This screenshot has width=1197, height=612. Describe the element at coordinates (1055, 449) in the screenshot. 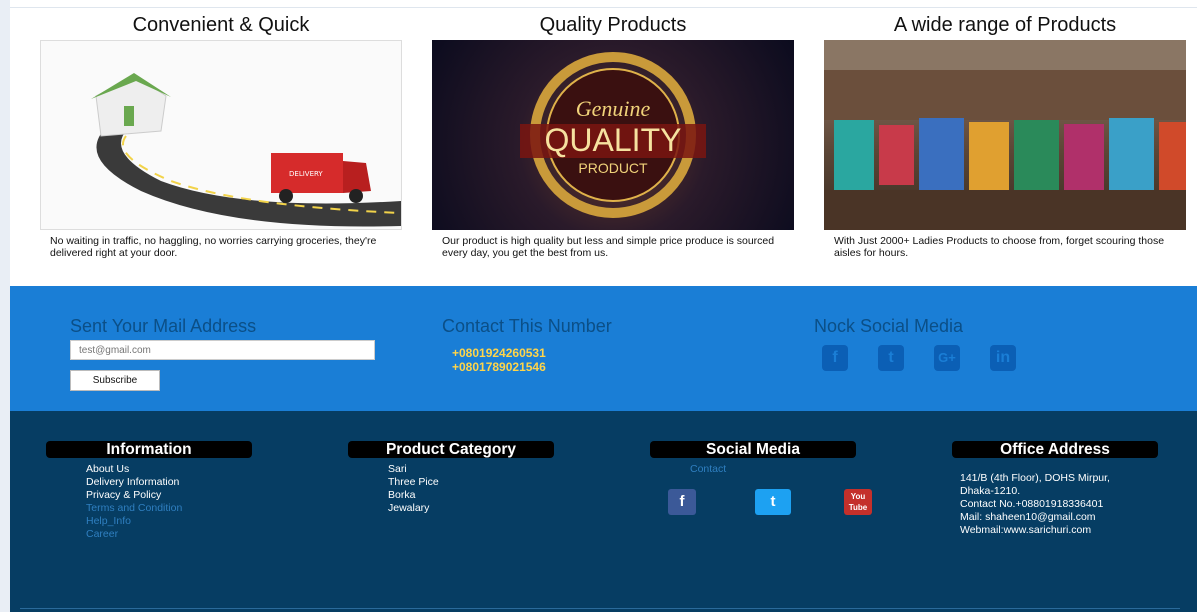

I see `office-address-heading: Office Address` at that location.